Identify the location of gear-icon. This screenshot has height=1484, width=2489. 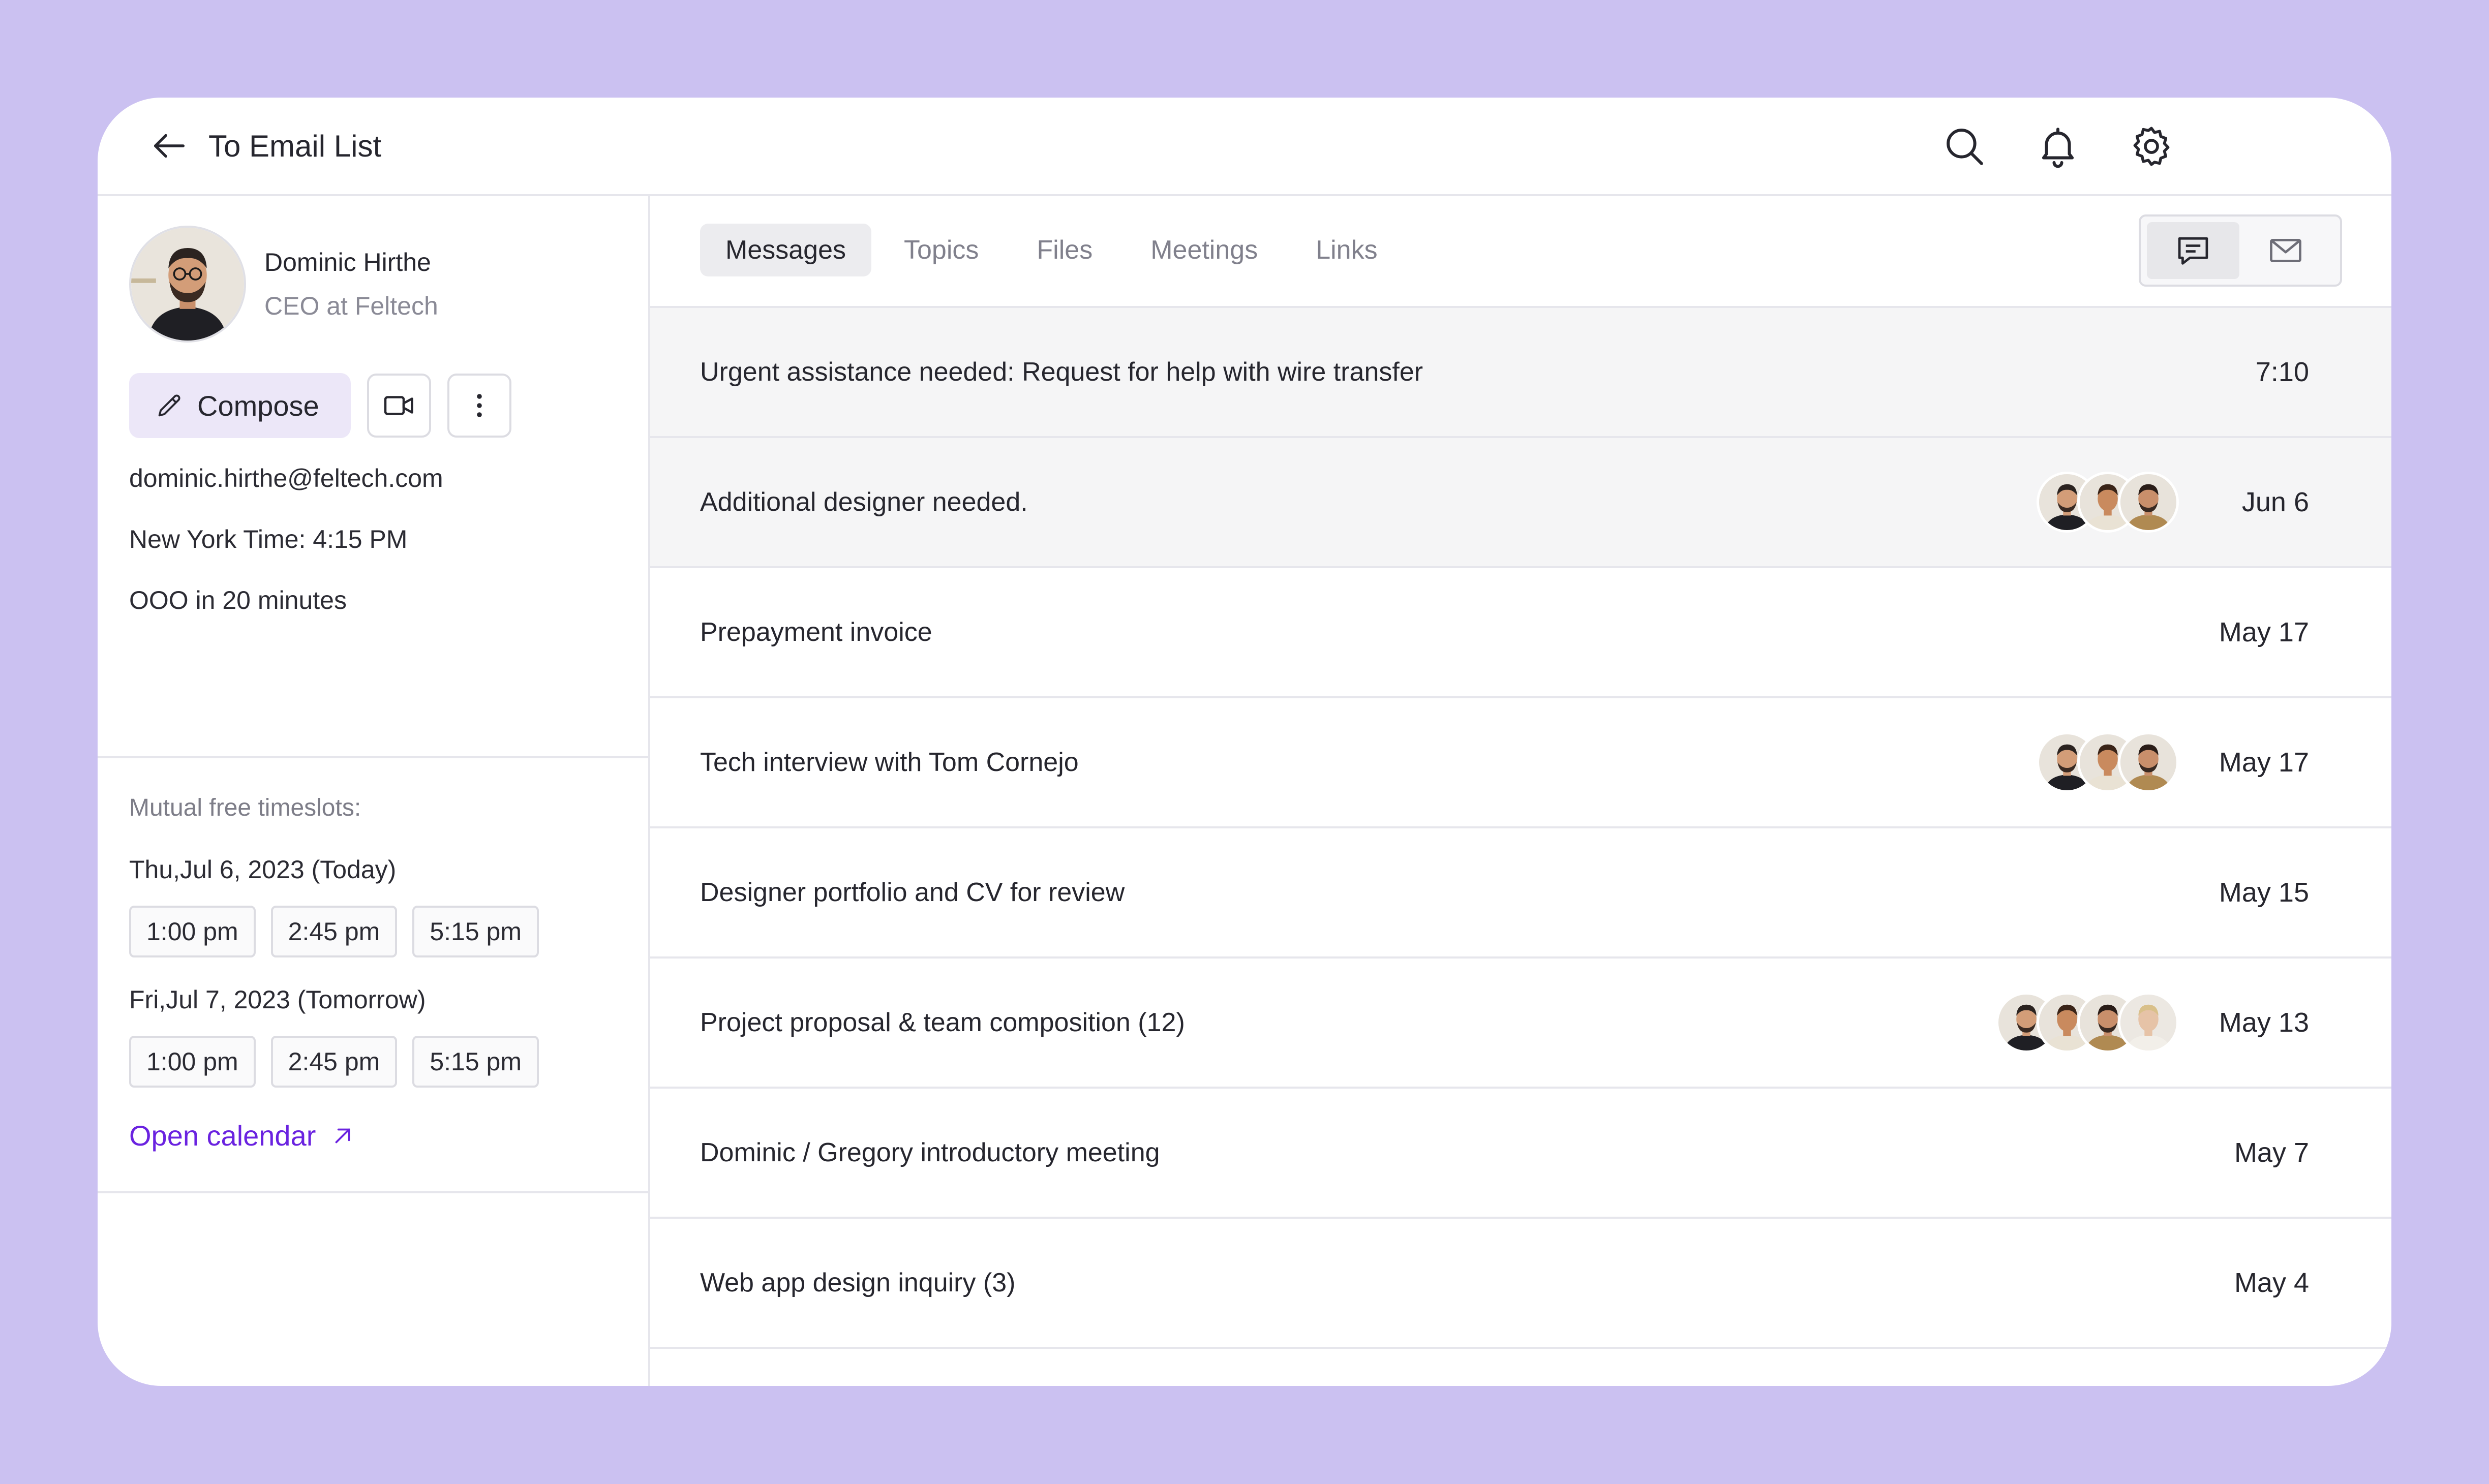
(2151, 146).